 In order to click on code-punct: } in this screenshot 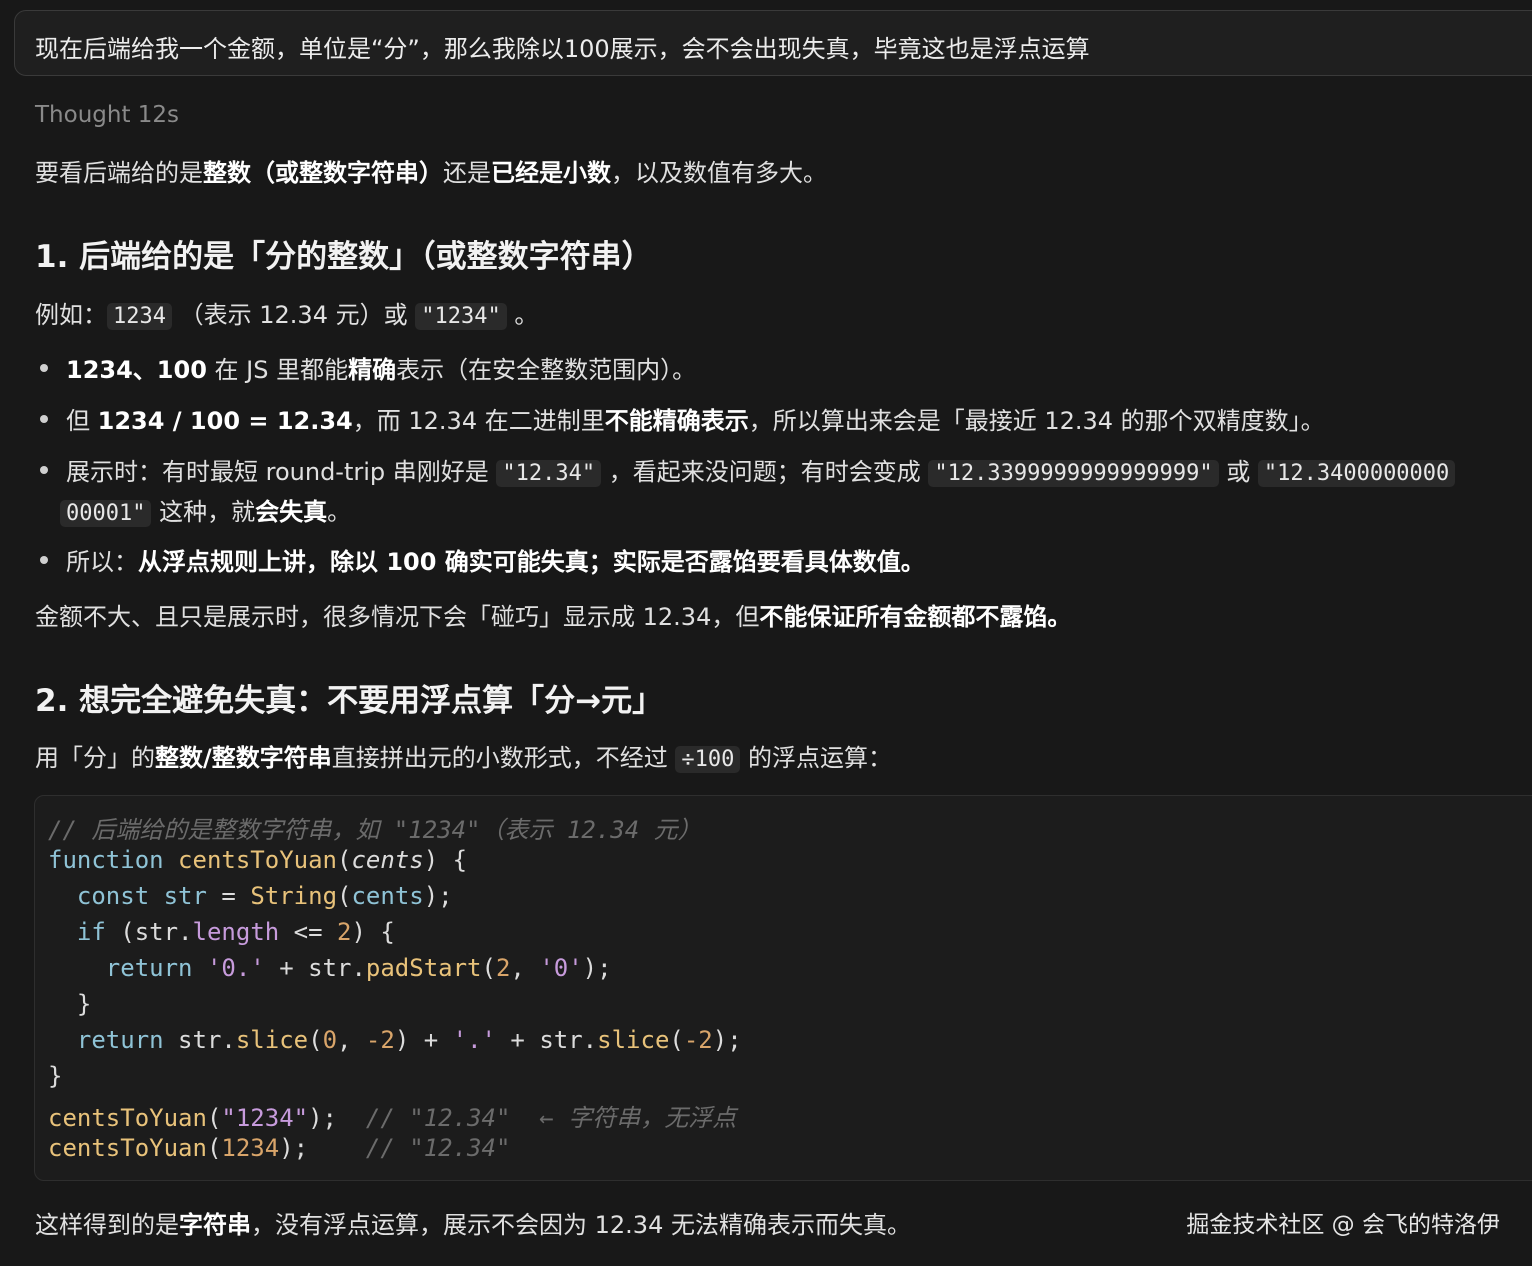, I will do `click(55, 1076)`.